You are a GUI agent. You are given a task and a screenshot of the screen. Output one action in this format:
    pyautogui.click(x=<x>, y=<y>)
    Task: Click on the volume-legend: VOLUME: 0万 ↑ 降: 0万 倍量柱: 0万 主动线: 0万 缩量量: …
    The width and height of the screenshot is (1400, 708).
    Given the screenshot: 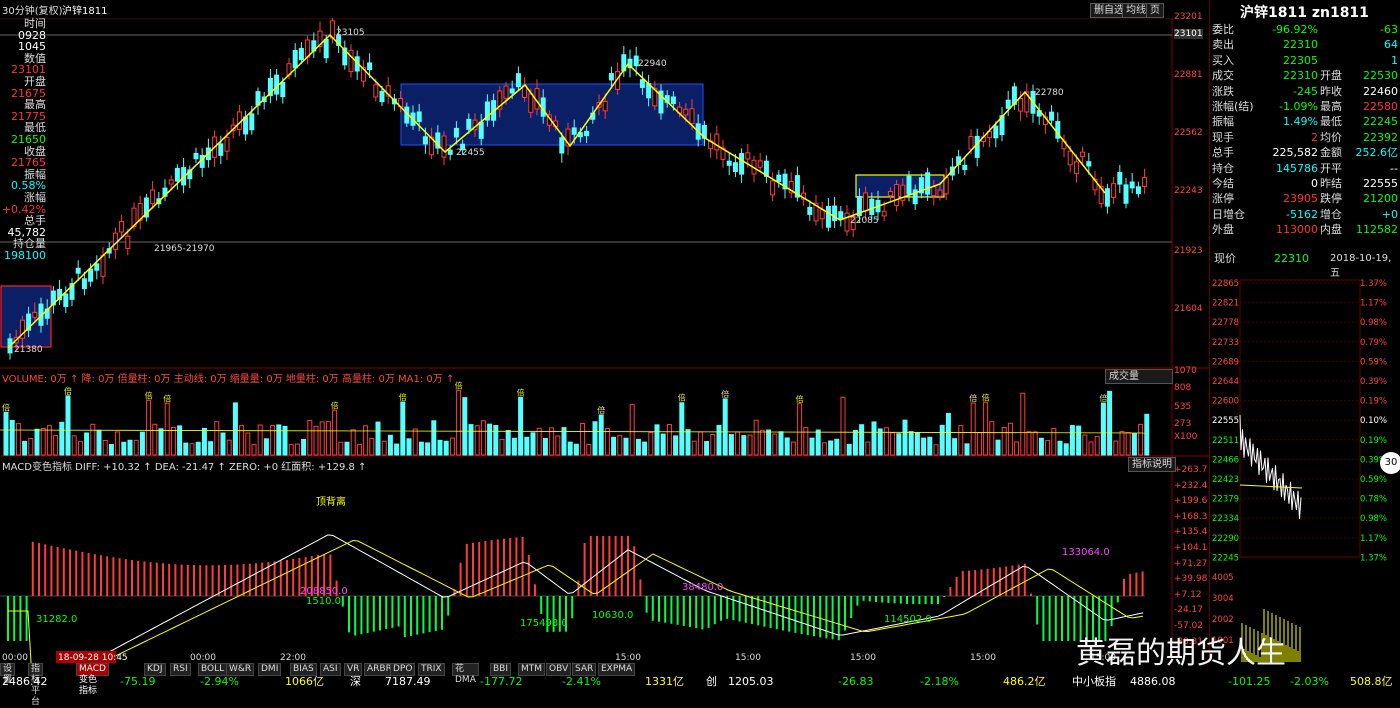 What is the action you would take?
    pyautogui.click(x=228, y=379)
    